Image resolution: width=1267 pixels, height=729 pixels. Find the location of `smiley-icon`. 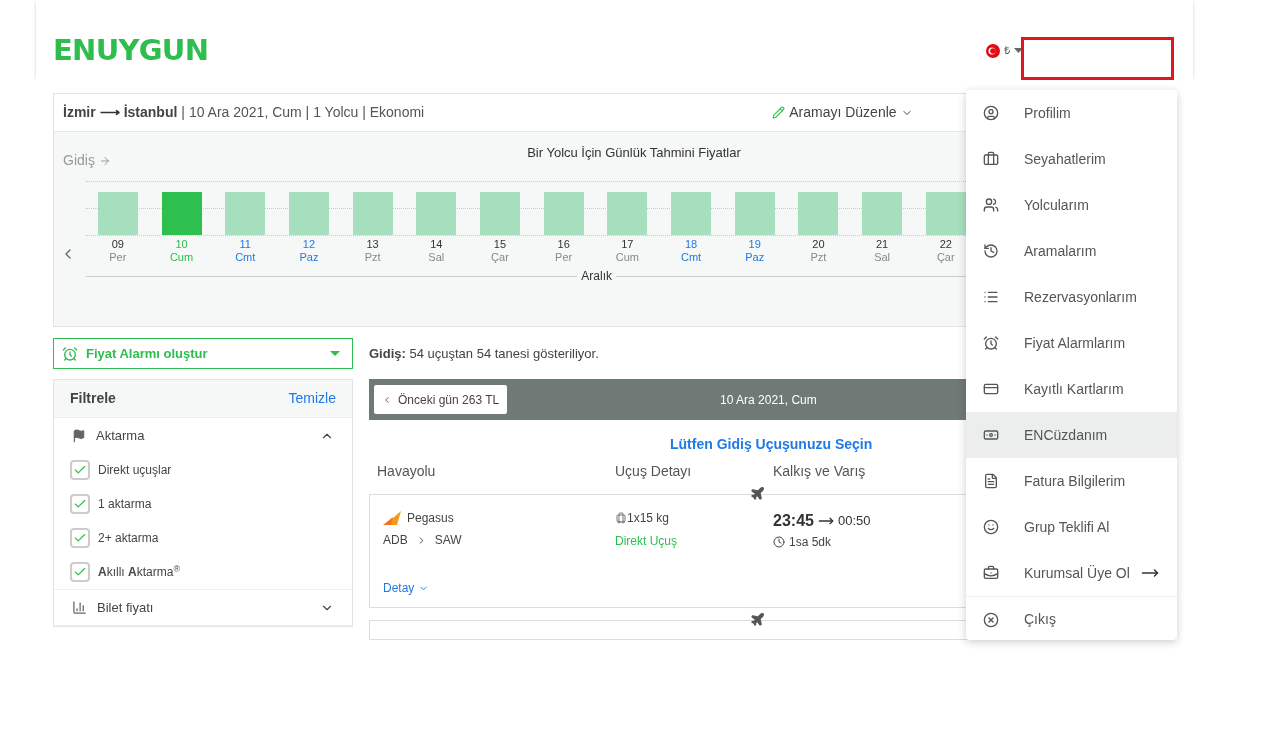

smiley-icon is located at coordinates (991, 527).